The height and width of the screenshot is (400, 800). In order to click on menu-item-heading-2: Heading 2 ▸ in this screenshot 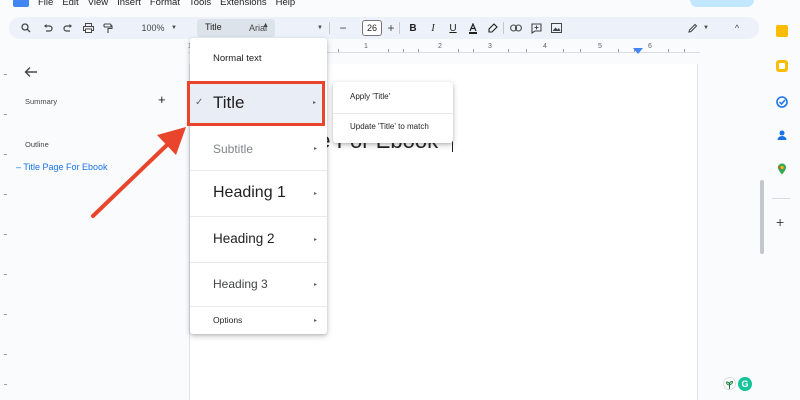, I will do `click(258, 239)`.